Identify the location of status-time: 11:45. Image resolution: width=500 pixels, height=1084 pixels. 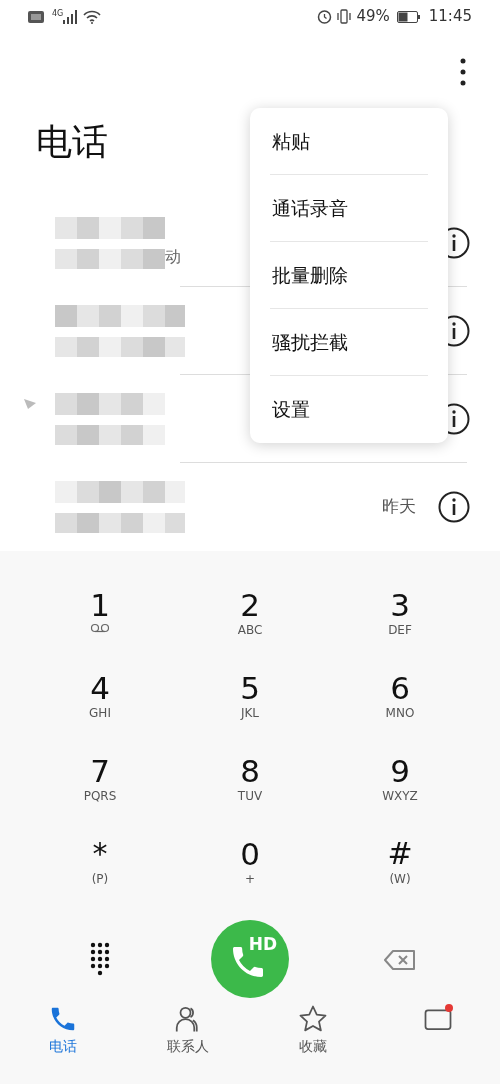
(450, 17).